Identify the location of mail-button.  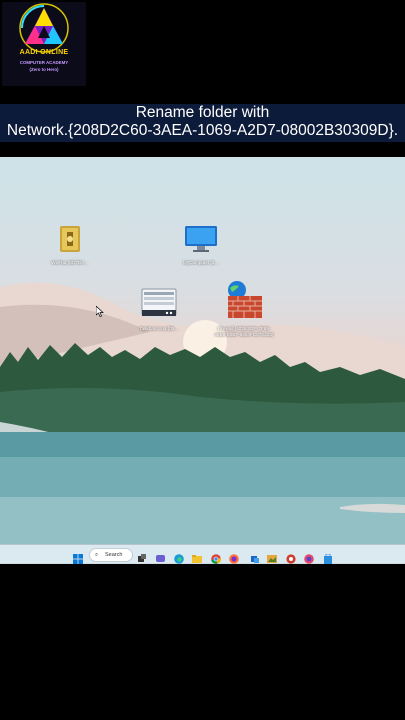
(255, 556).